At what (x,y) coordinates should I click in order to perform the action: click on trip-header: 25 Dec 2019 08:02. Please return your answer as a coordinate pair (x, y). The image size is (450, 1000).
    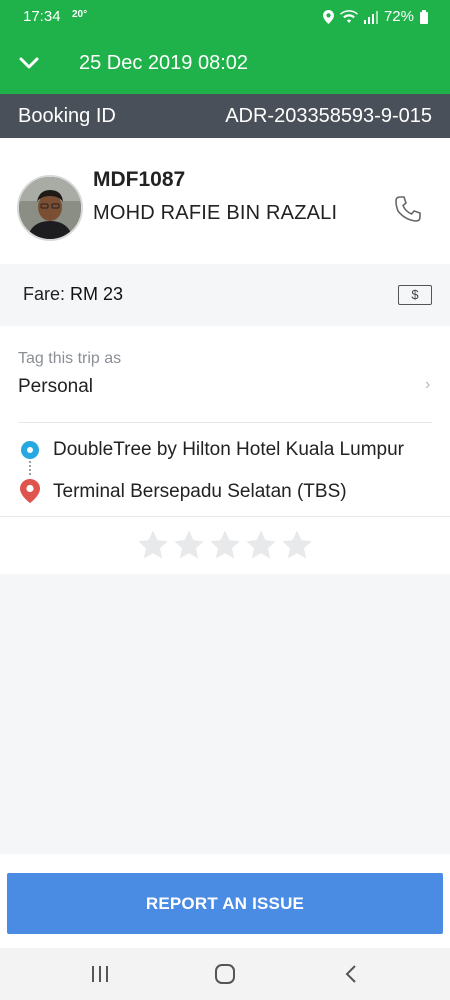
    Looking at the image, I should click on (225, 64).